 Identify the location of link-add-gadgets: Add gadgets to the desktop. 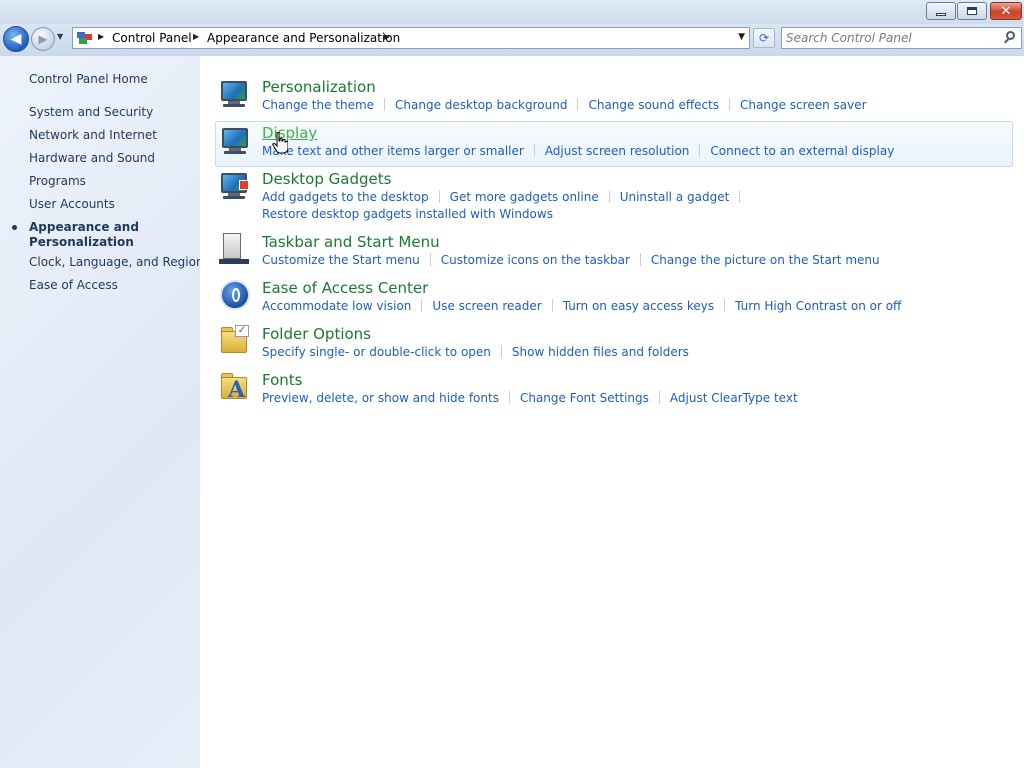
(345, 197).